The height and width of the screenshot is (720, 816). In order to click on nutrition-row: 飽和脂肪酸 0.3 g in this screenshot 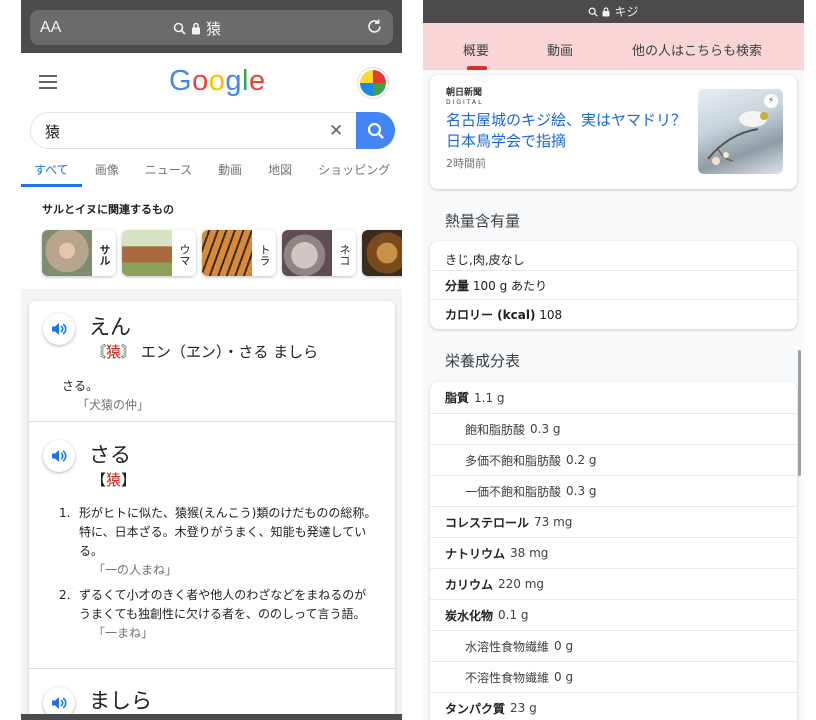, I will do `click(613, 428)`.